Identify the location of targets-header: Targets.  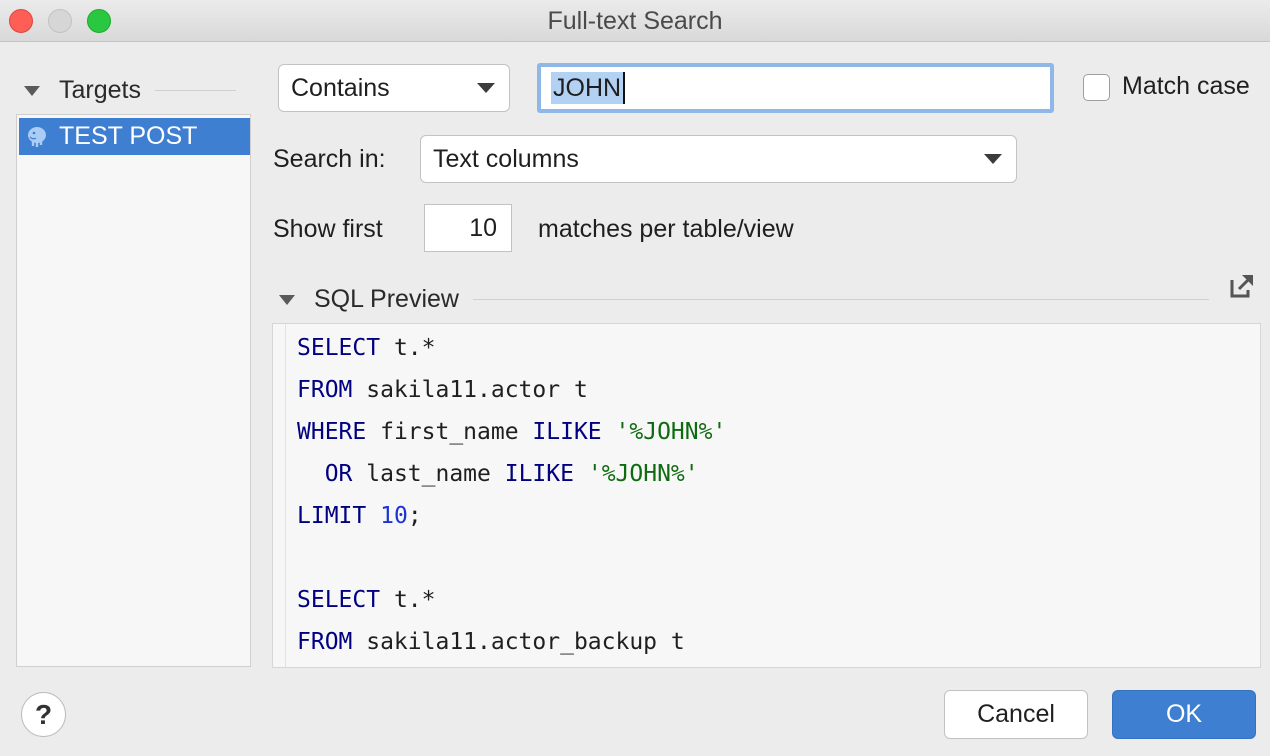
(130, 90).